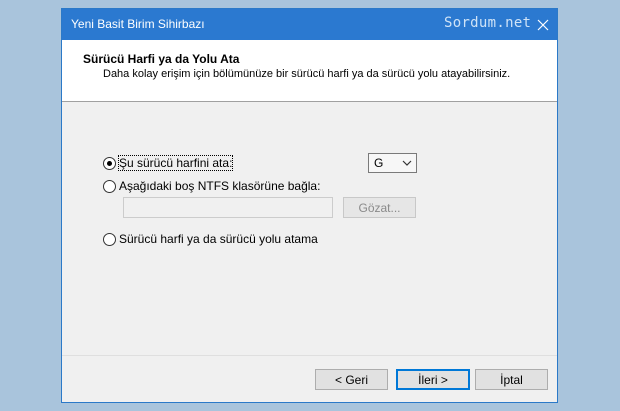  I want to click on watermark-text: Sordum.net, so click(488, 23).